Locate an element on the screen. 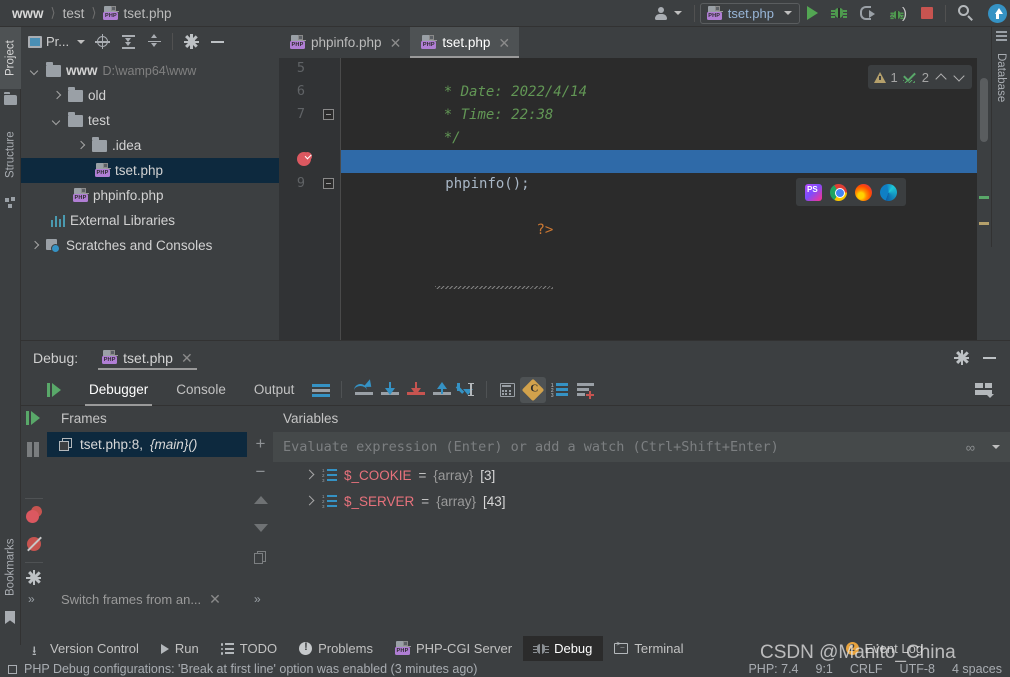 This screenshot has width=1010, height=677. settings-list-icon is located at coordinates (585, 390).